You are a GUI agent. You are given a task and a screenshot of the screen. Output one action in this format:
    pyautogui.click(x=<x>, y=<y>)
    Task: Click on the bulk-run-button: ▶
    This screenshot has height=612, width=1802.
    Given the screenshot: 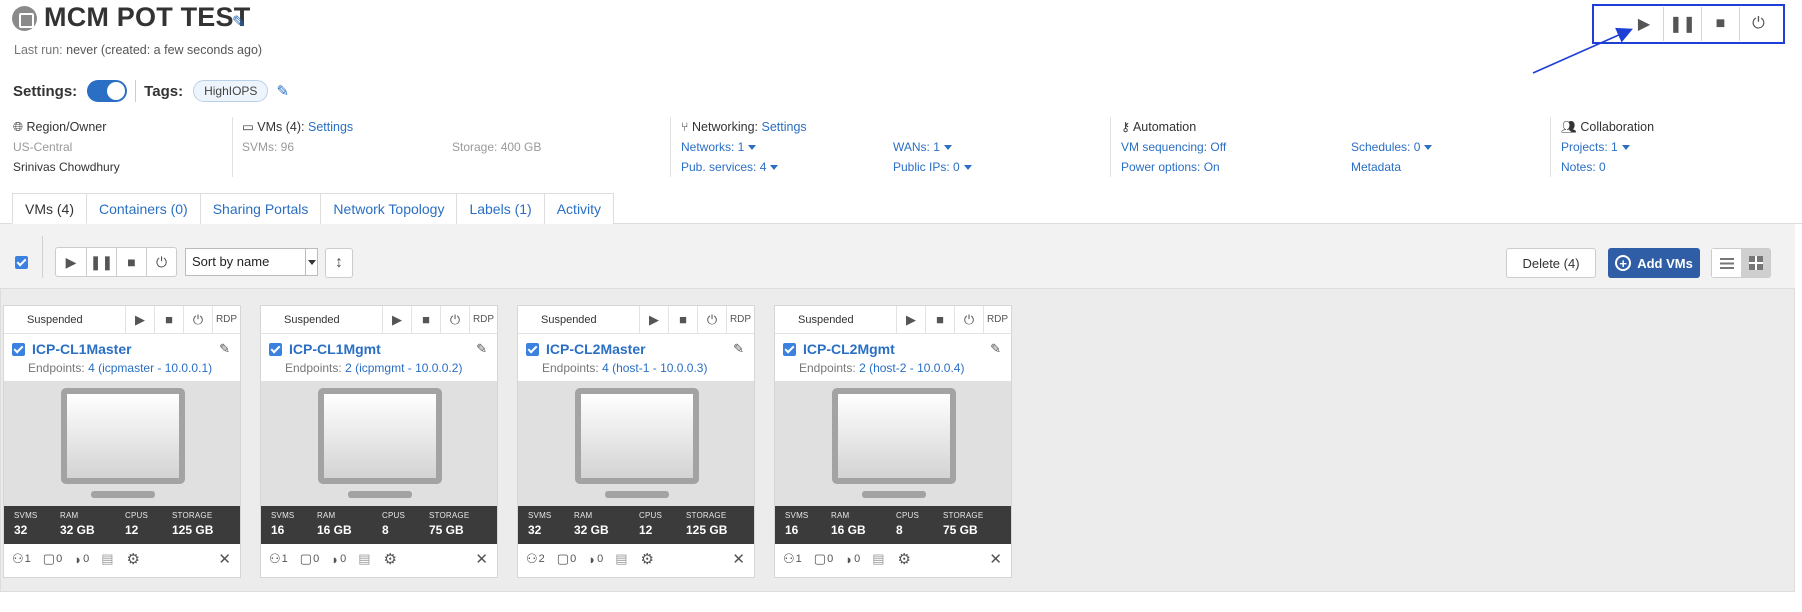 What is the action you would take?
    pyautogui.click(x=71, y=262)
    